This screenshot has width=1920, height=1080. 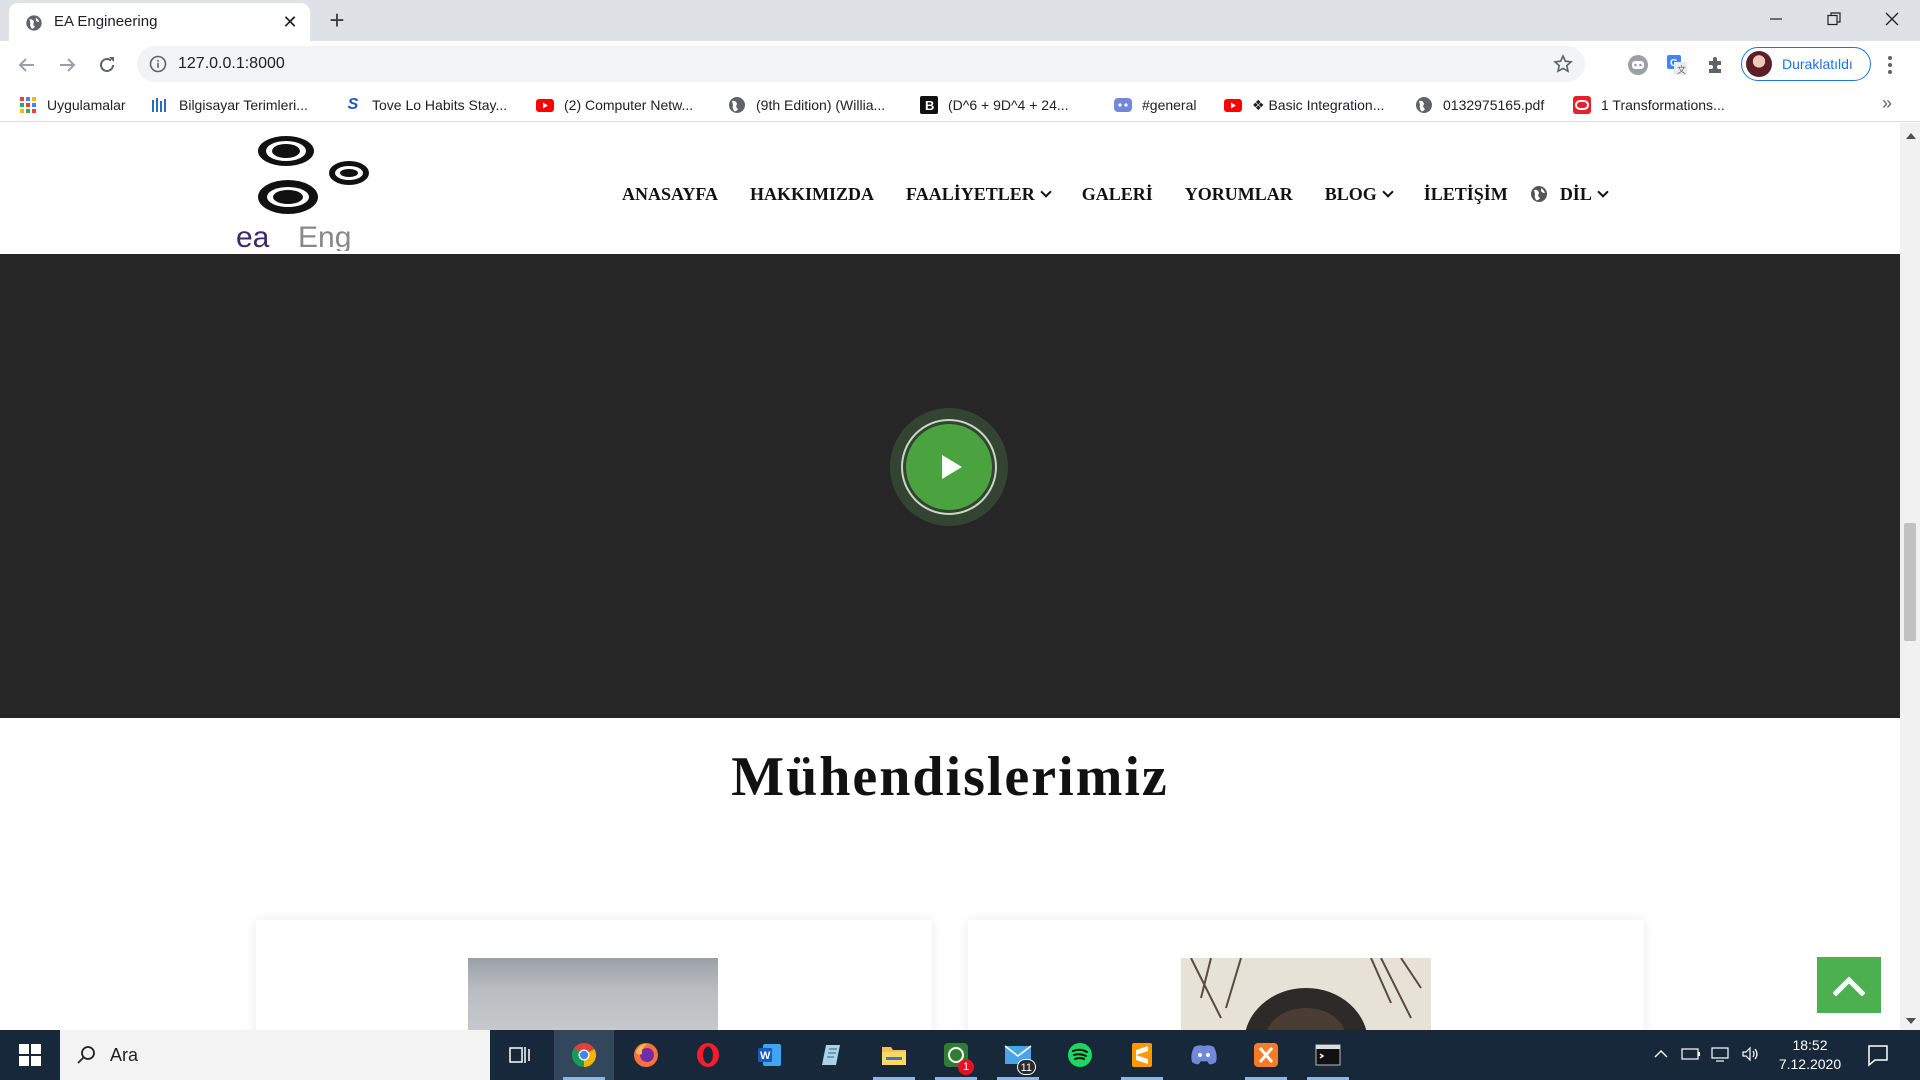 I want to click on ea-engineering-logo: ea Eng, so click(x=302, y=192).